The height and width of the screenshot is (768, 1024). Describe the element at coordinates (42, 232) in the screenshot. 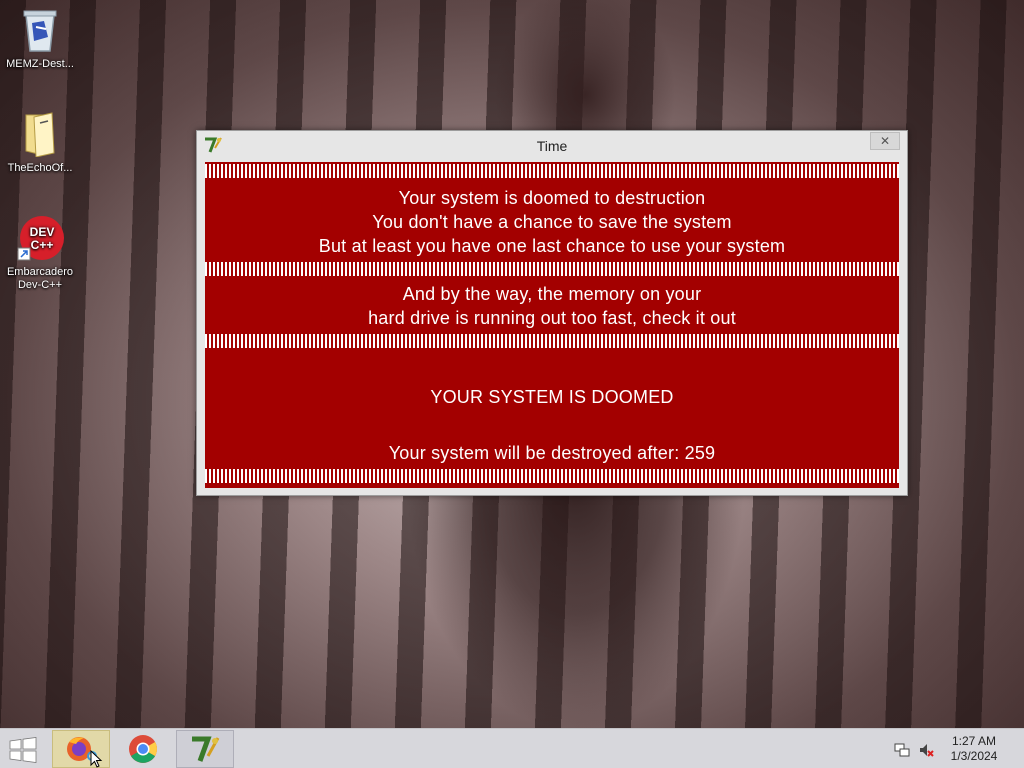

I see `svg-text: DEV` at that location.